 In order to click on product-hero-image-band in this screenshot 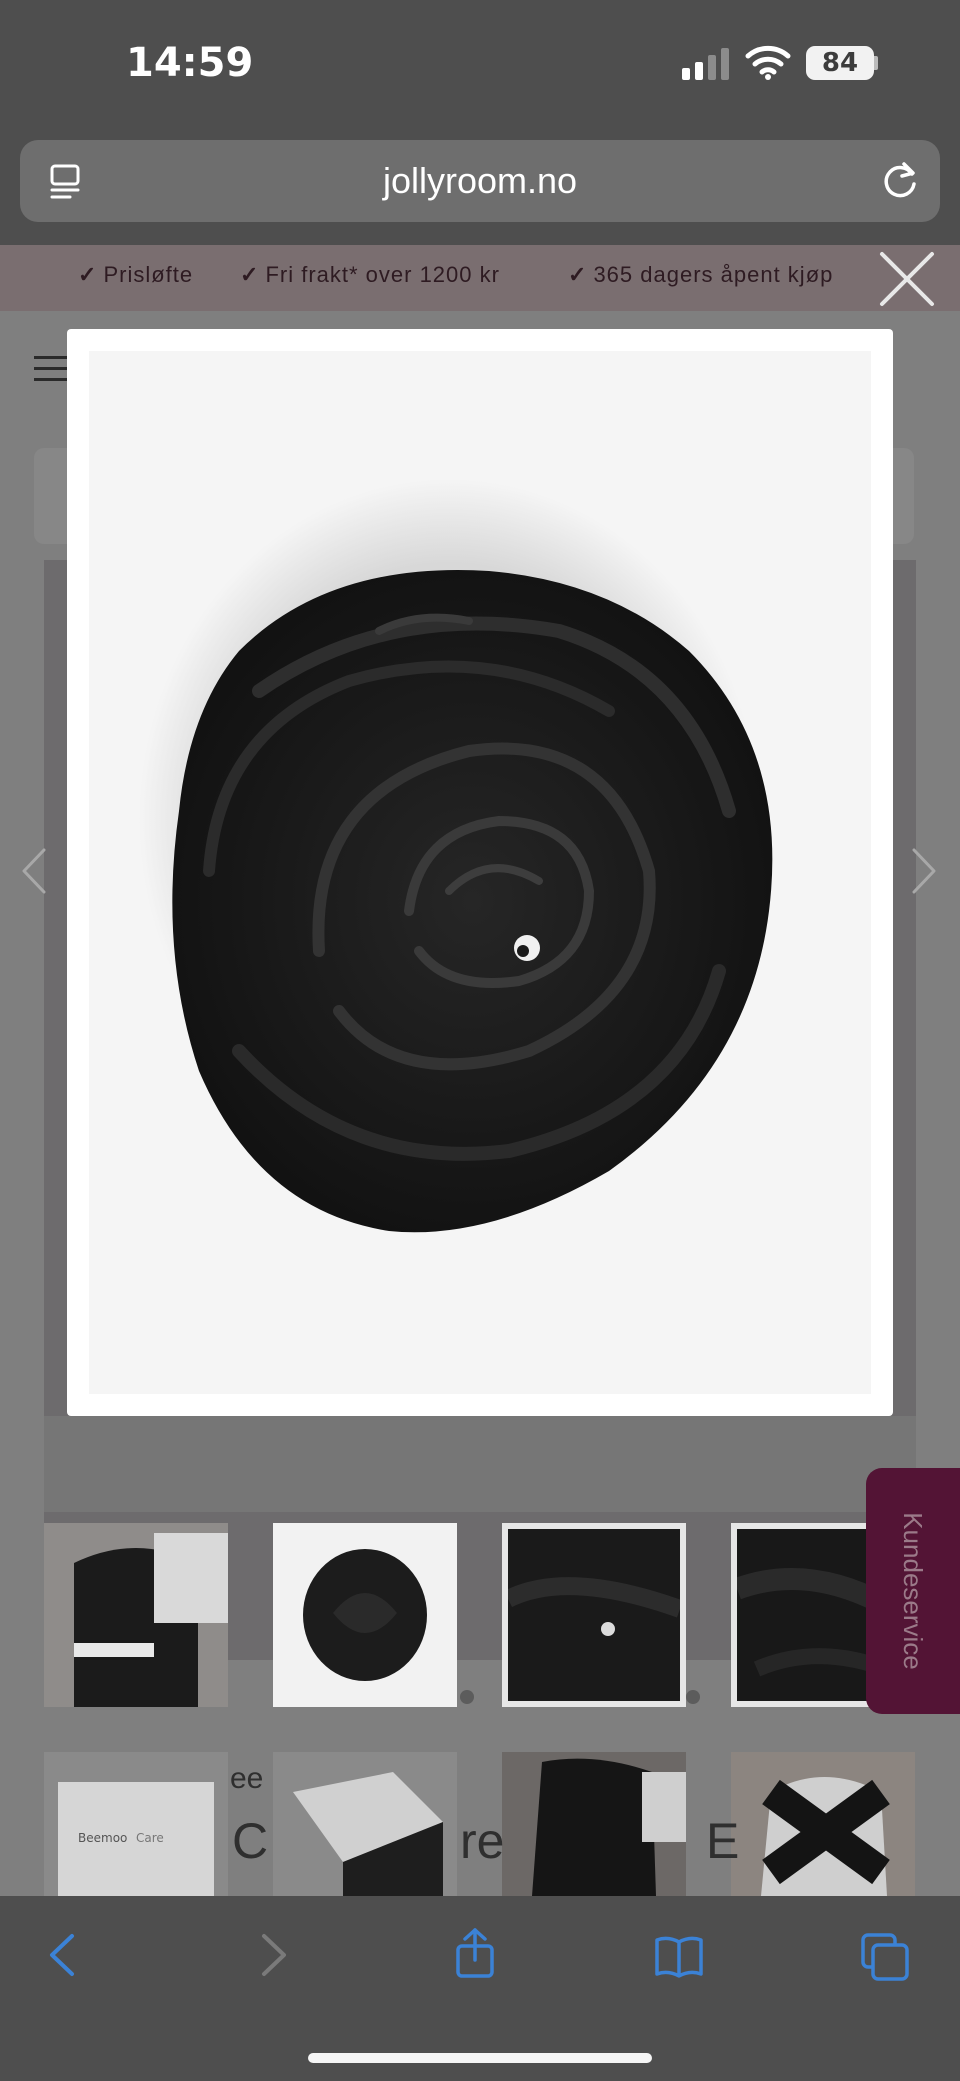, I will do `click(480, 1464)`.